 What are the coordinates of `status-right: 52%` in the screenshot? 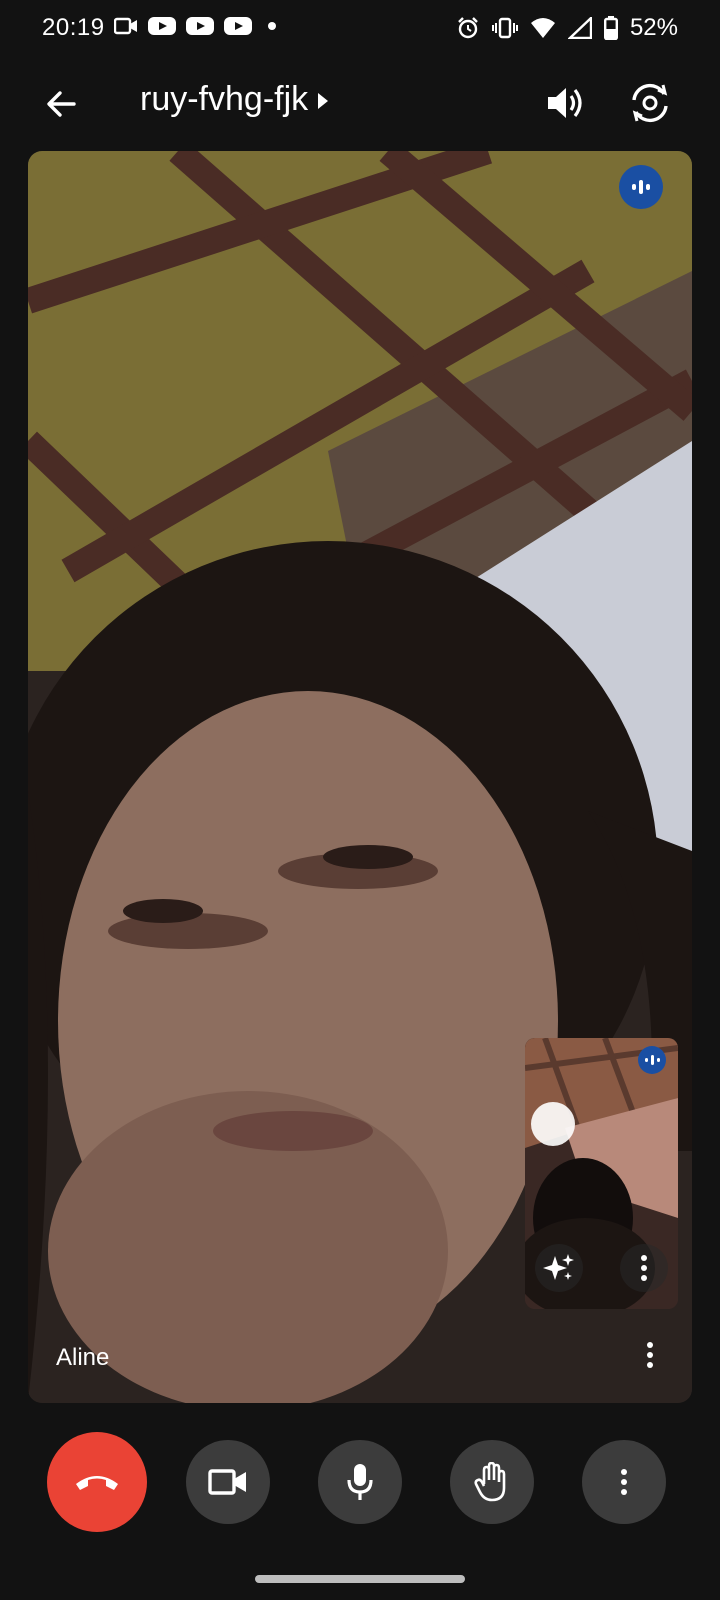 It's located at (567, 28).